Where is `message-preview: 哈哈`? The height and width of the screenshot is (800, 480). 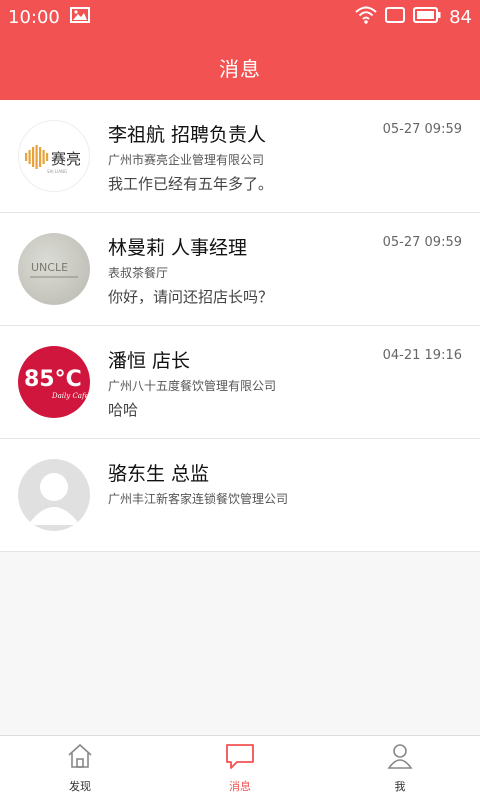 message-preview: 哈哈 is located at coordinates (123, 410).